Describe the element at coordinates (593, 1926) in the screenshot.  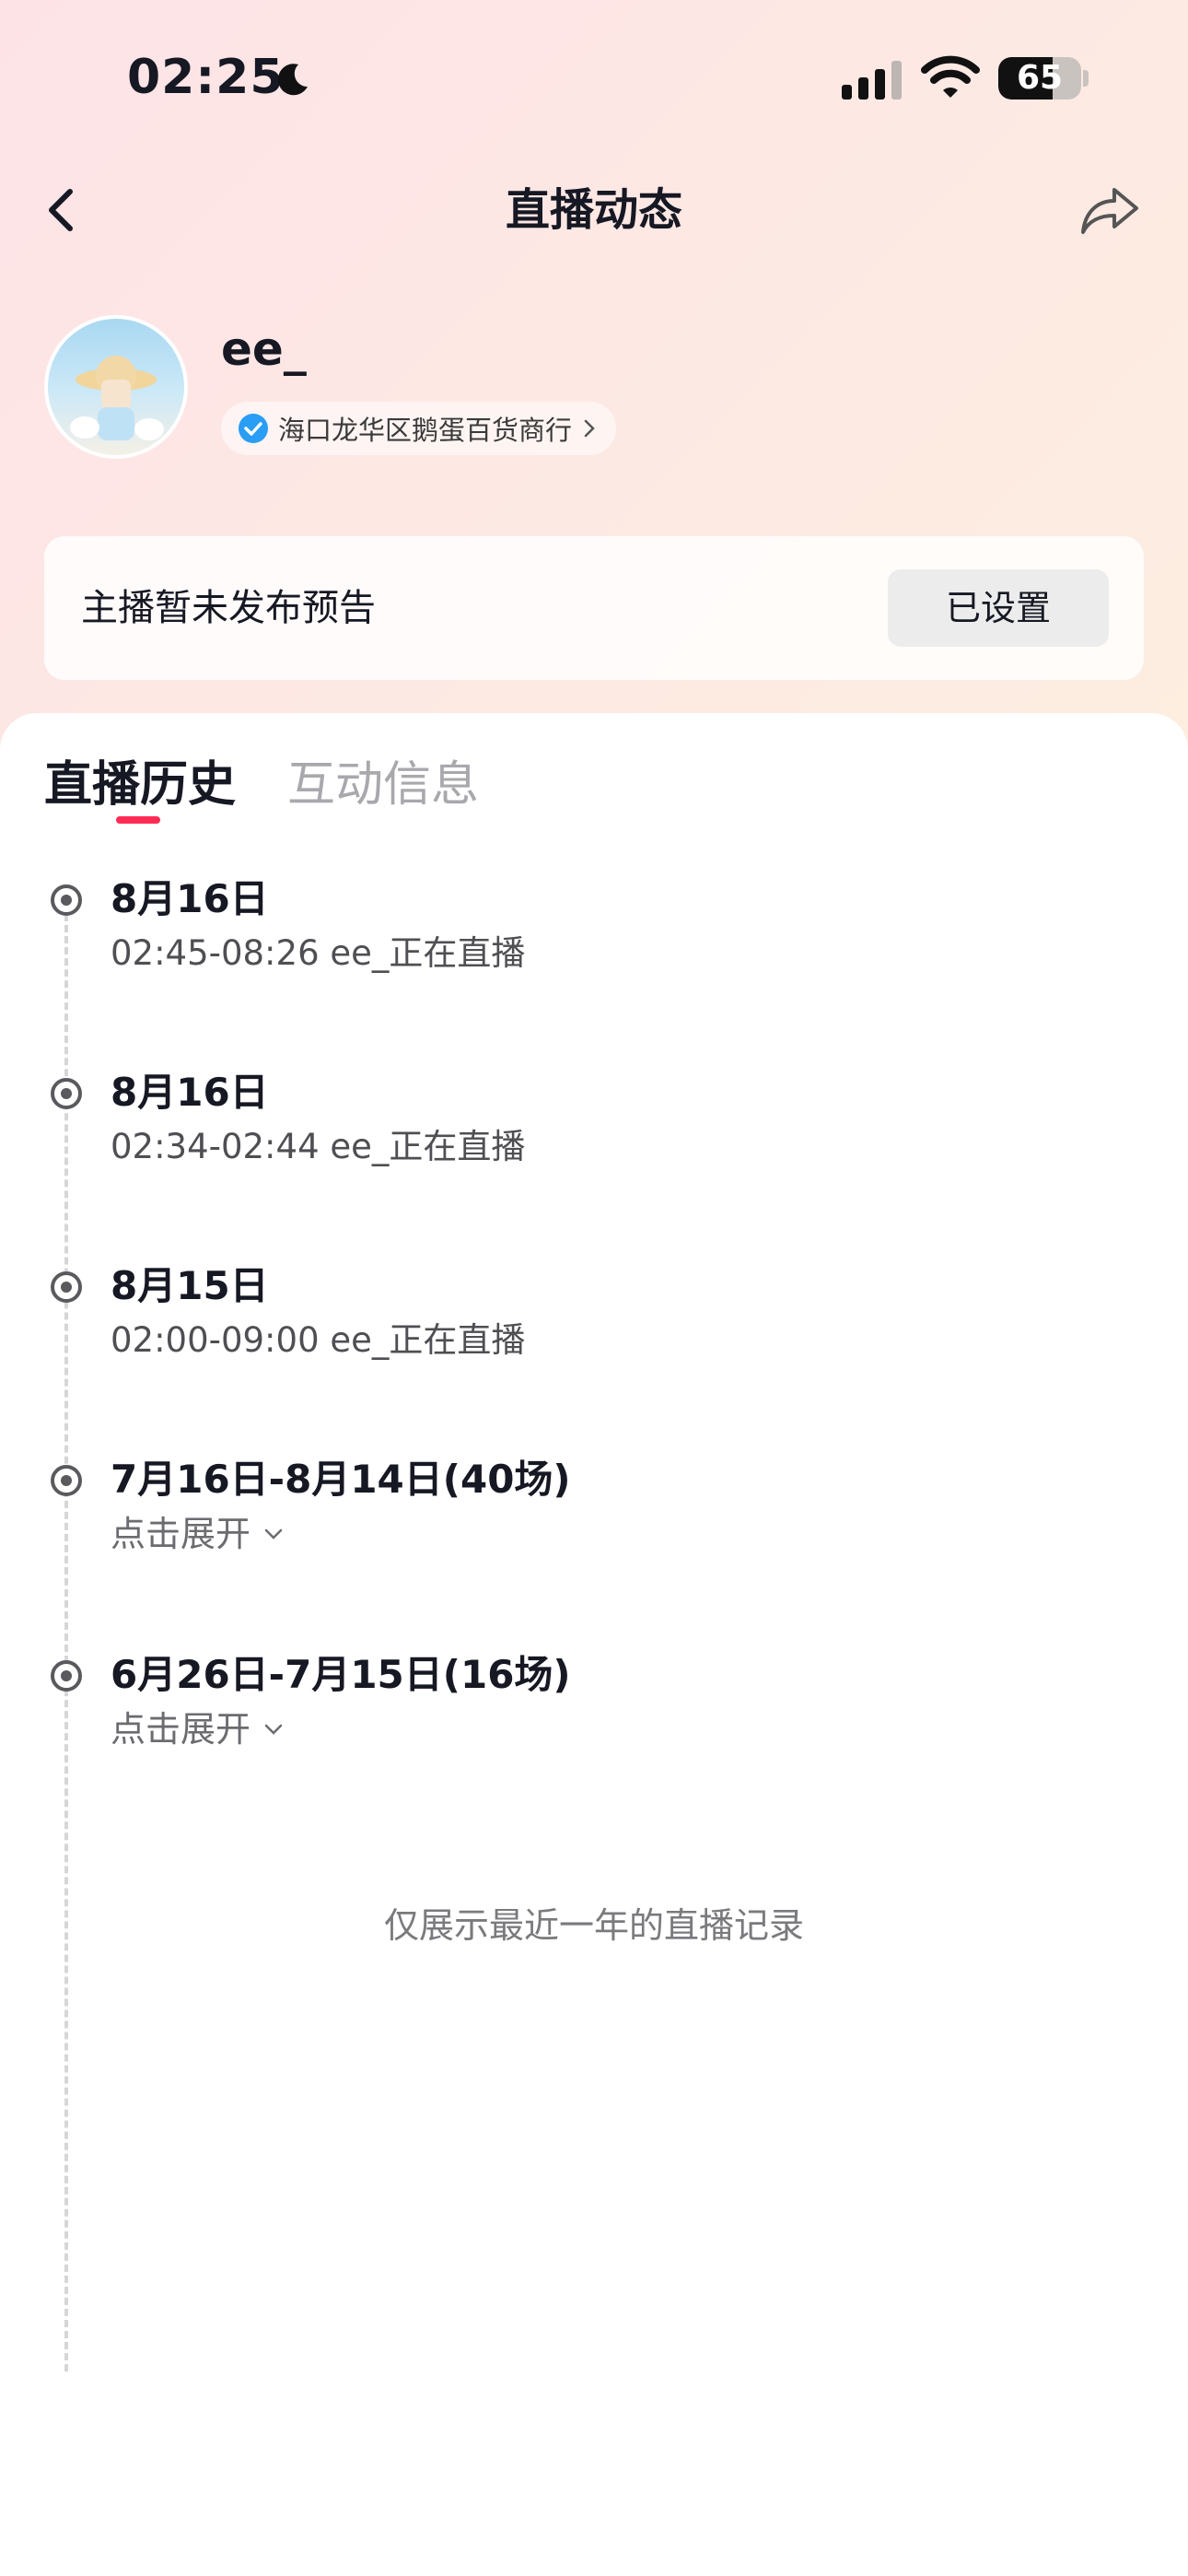
I see `footer-note: 仅展示最近一年的直播记录` at that location.